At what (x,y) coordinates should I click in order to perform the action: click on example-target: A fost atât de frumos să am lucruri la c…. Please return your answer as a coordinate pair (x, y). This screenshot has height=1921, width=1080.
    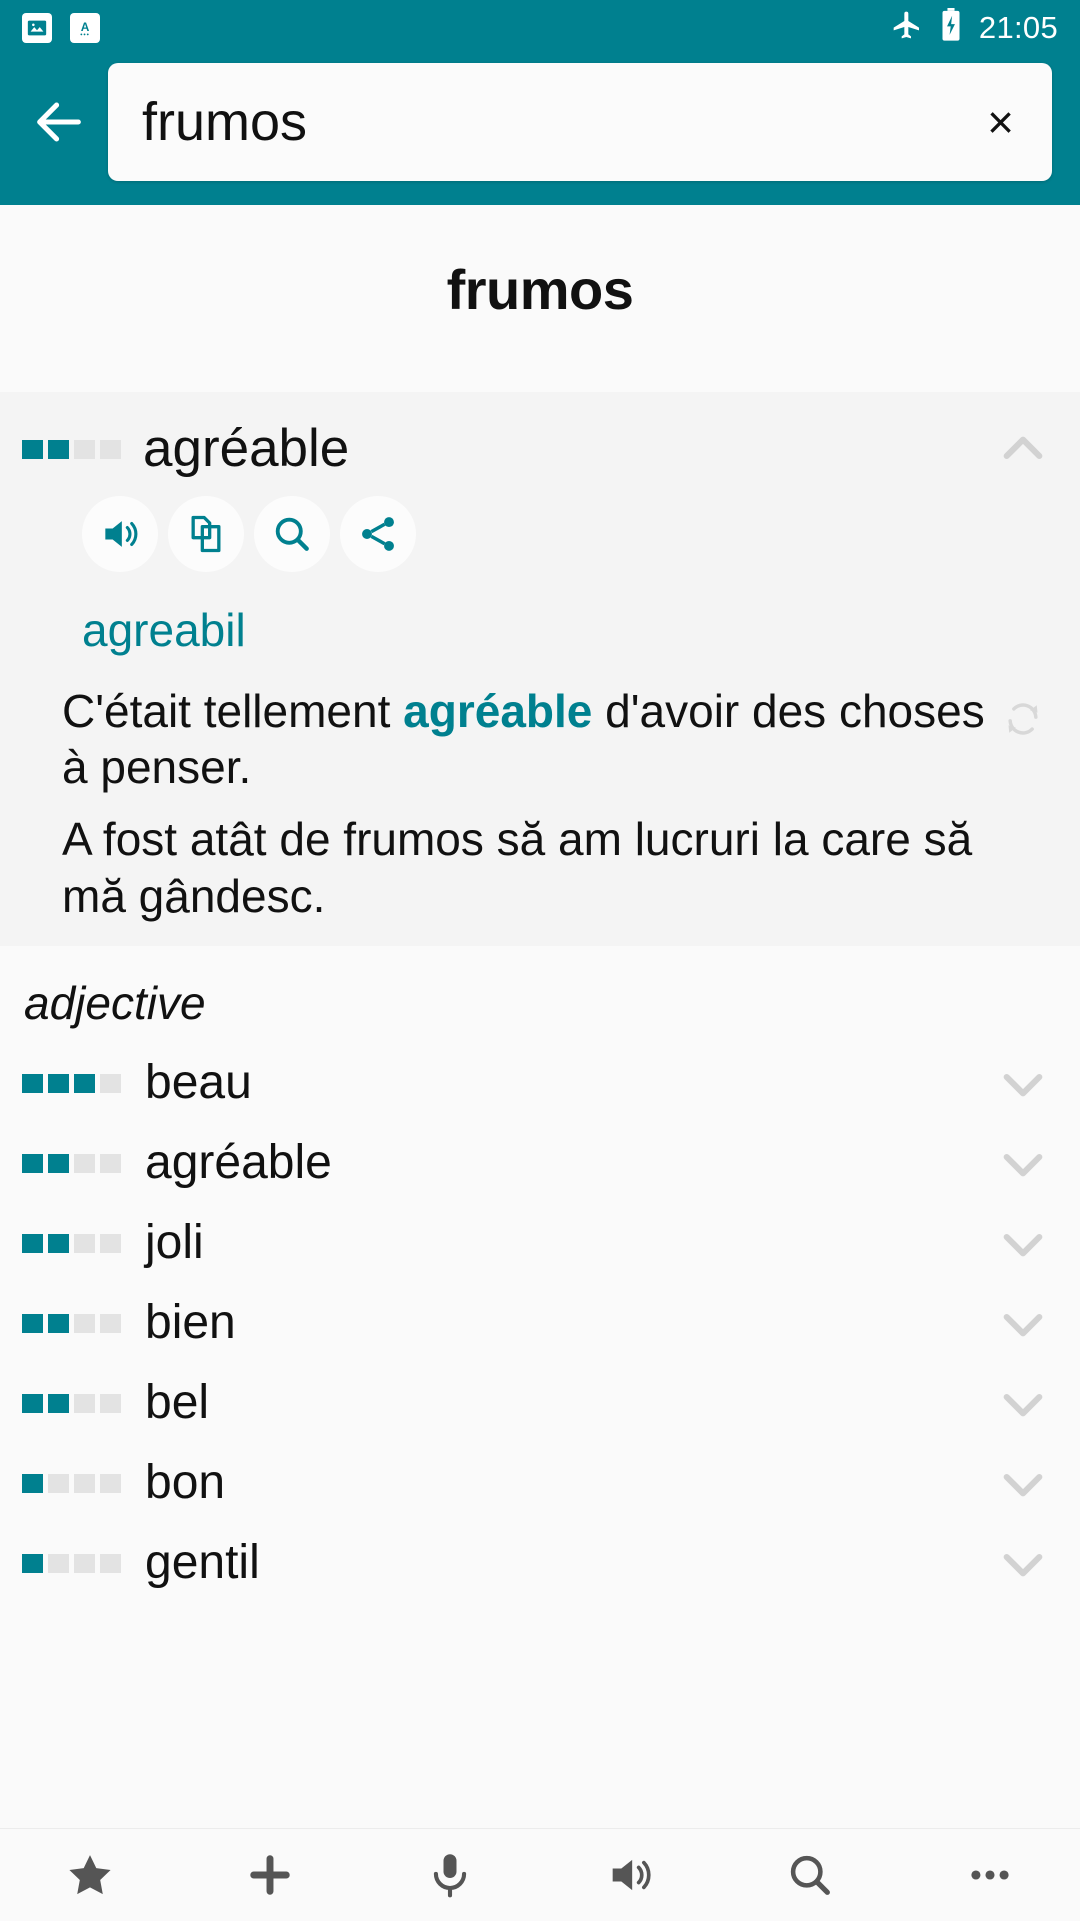
    Looking at the image, I should click on (517, 867).